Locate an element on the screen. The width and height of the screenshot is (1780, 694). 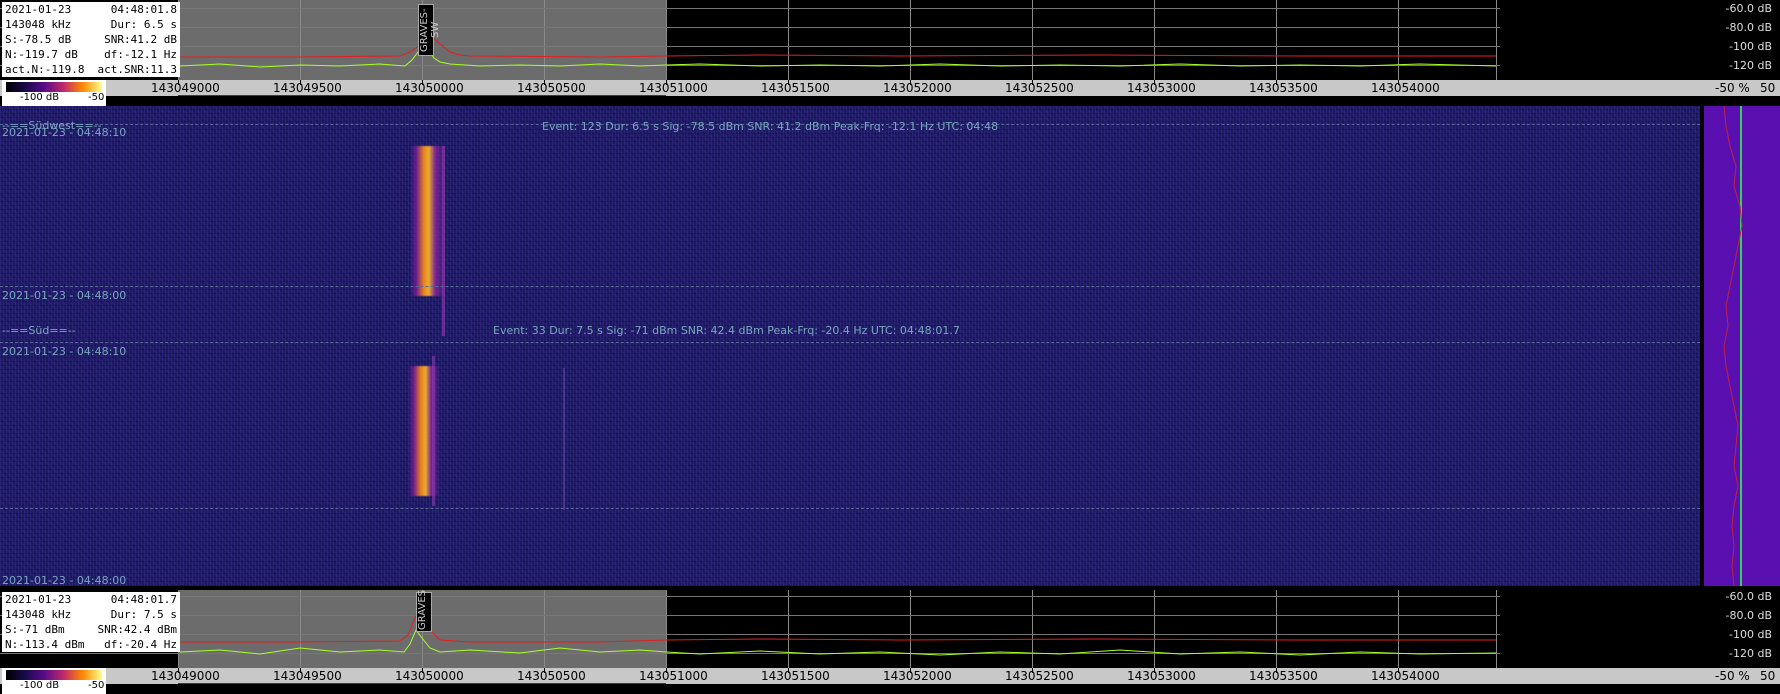
bottom-info-cell: 2021-01-23 is located at coordinates (38, 599).